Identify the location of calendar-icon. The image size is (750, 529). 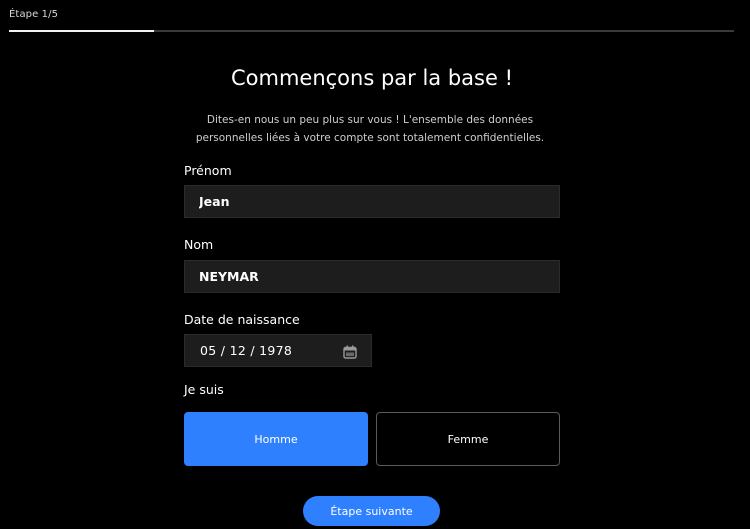
(350, 351).